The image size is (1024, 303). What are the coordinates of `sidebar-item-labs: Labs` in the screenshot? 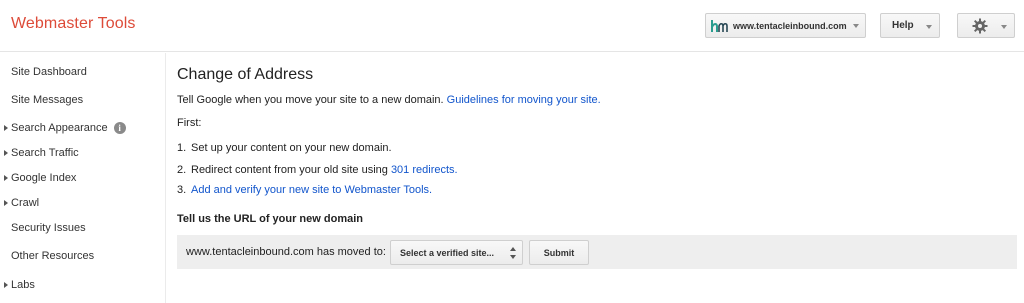 It's located at (17, 285).